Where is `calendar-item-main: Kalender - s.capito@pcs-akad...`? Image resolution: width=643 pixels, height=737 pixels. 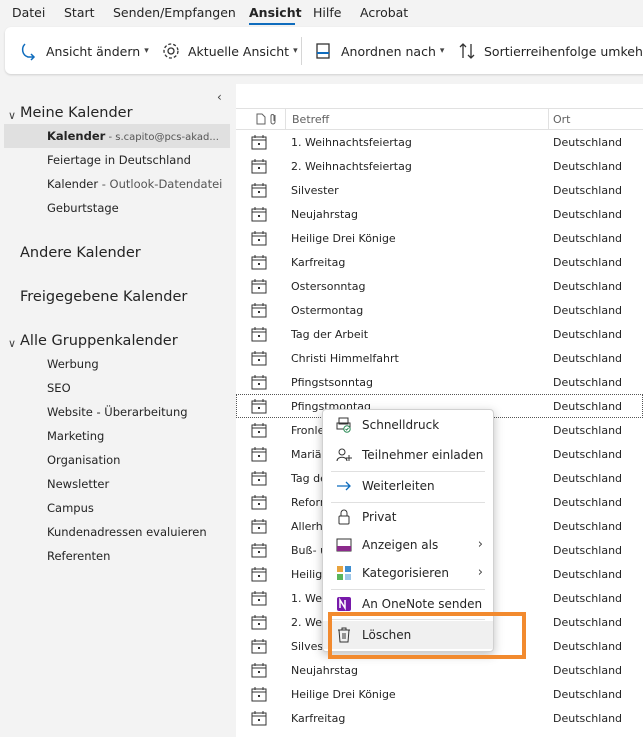
calendar-item-main: Kalender - s.capito@pcs-akad... is located at coordinates (133, 136).